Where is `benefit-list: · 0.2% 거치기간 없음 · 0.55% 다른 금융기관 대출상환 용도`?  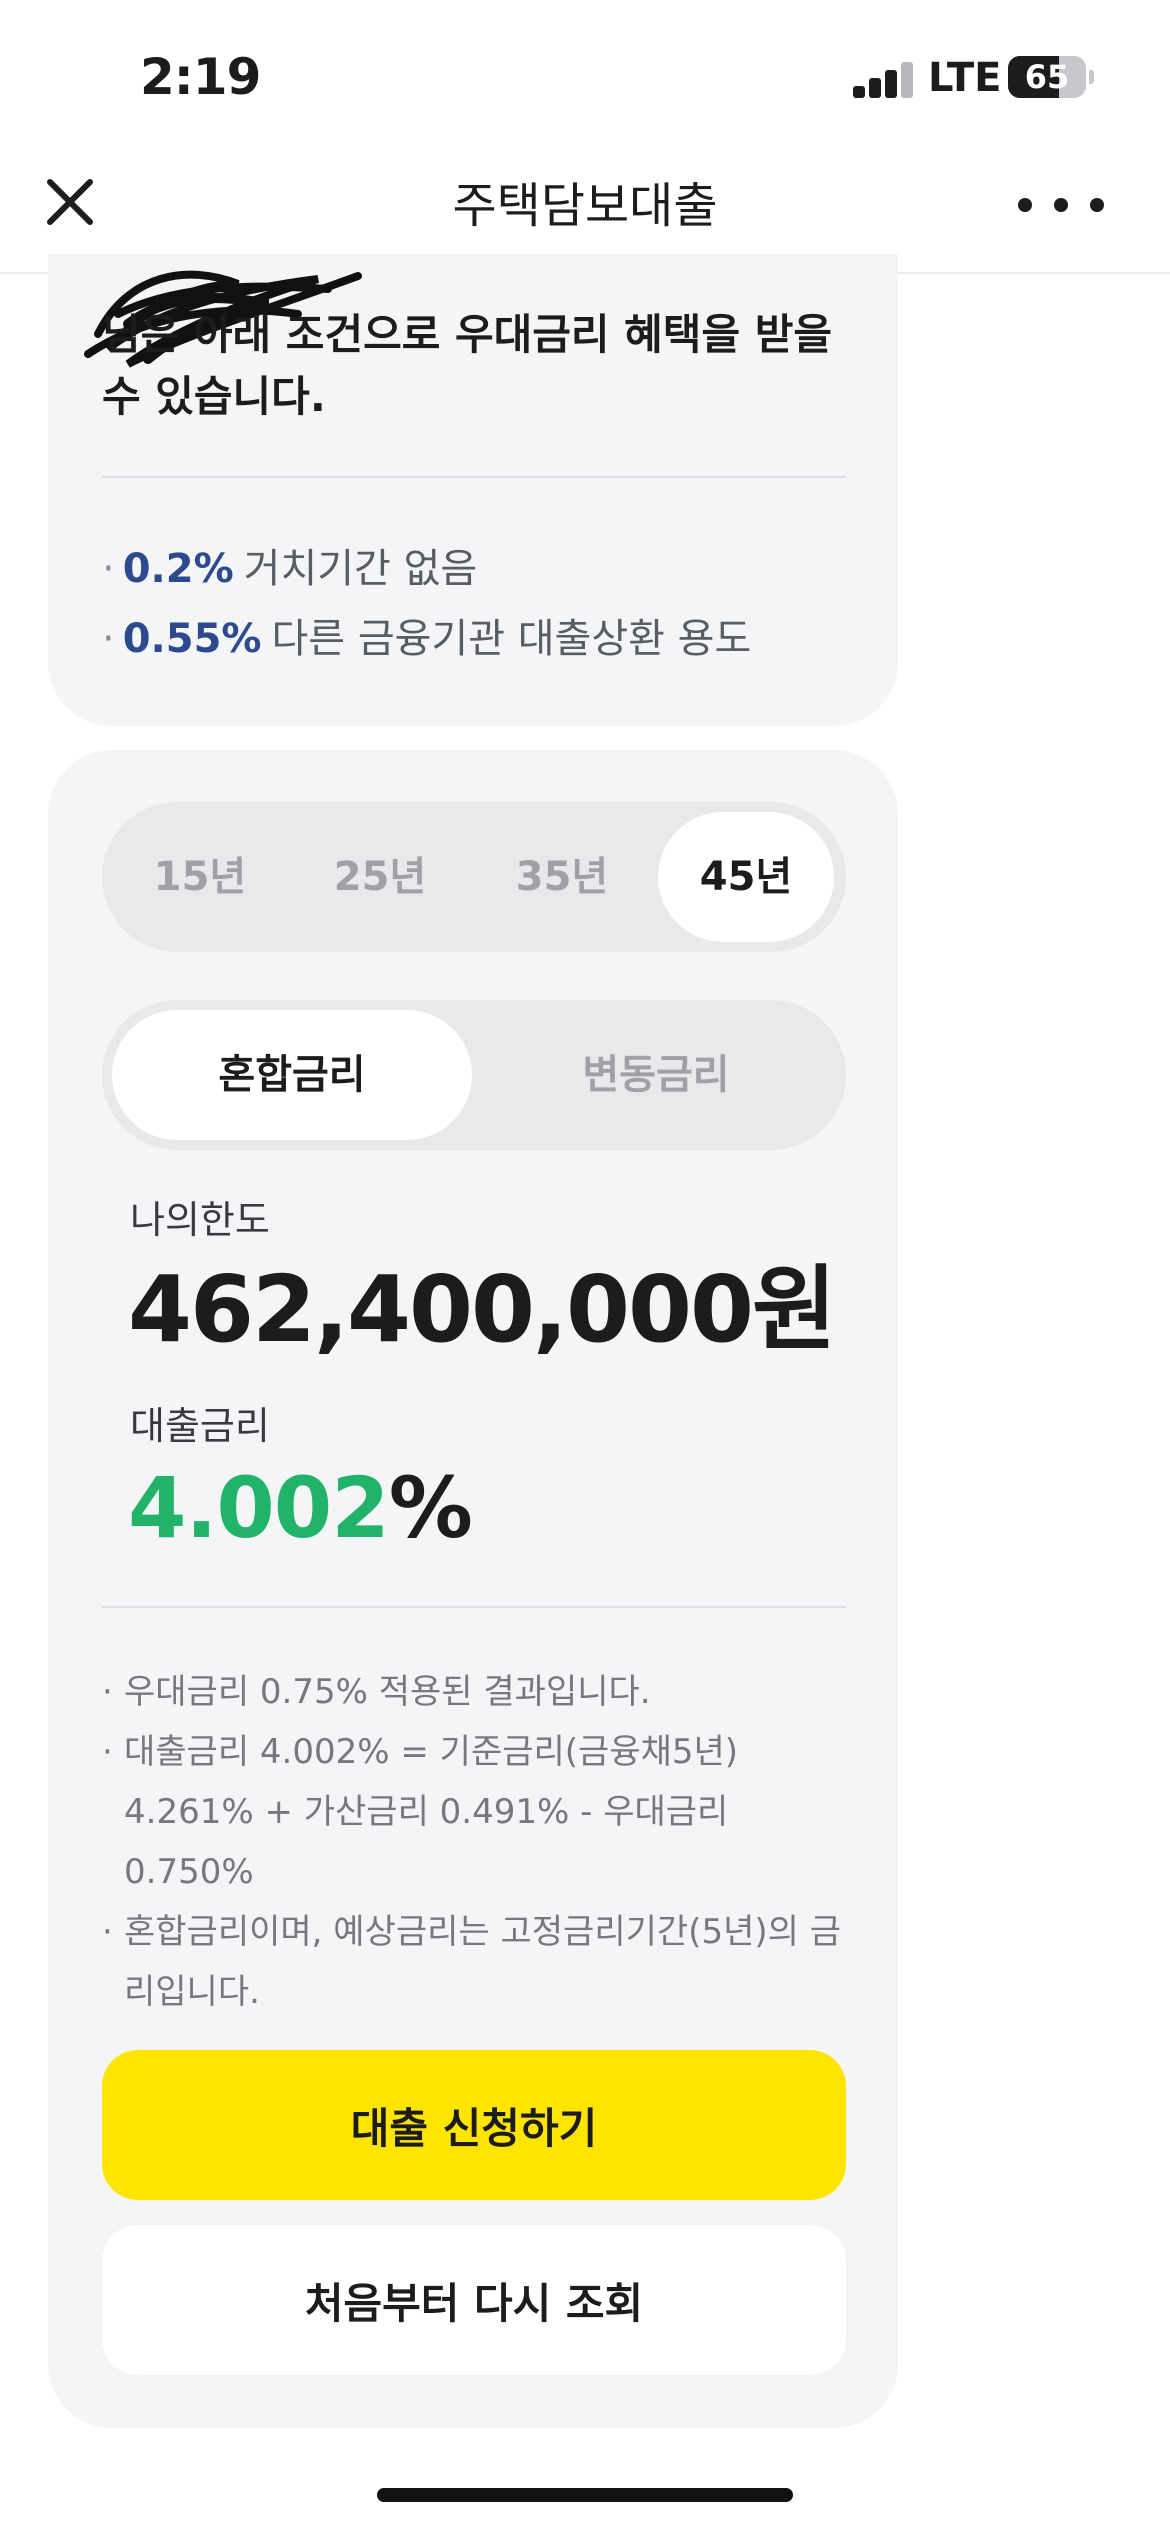 benefit-list: · 0.2% 거치기간 없음 · 0.55% 다른 금융기관 대출상환 용도 is located at coordinates (426, 604).